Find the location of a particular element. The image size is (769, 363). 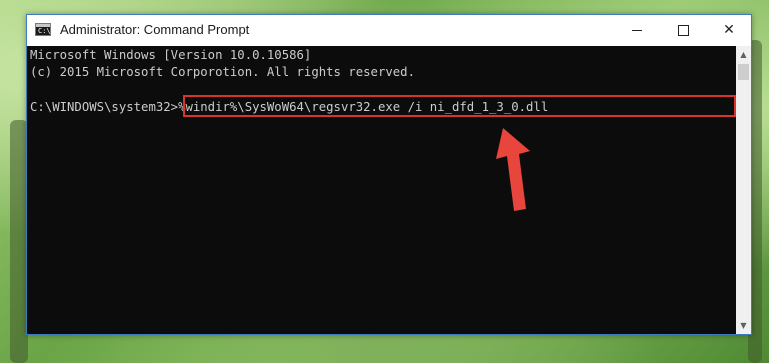

close-icon: ✕ is located at coordinates (729, 30).